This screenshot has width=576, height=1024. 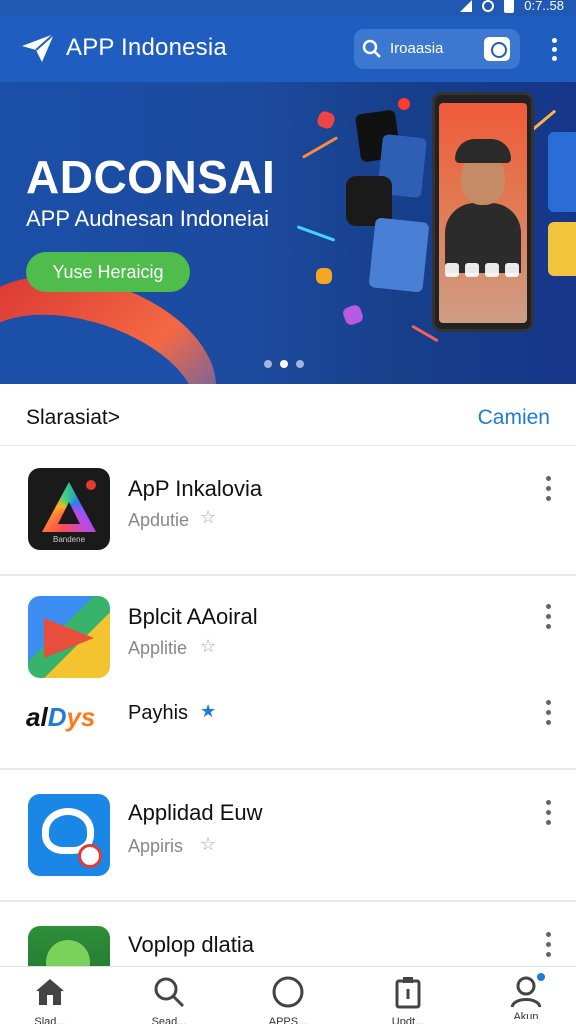 What do you see at coordinates (288, 835) in the screenshot?
I see `list-item: Applidad Euw Appiris ☆` at bounding box center [288, 835].